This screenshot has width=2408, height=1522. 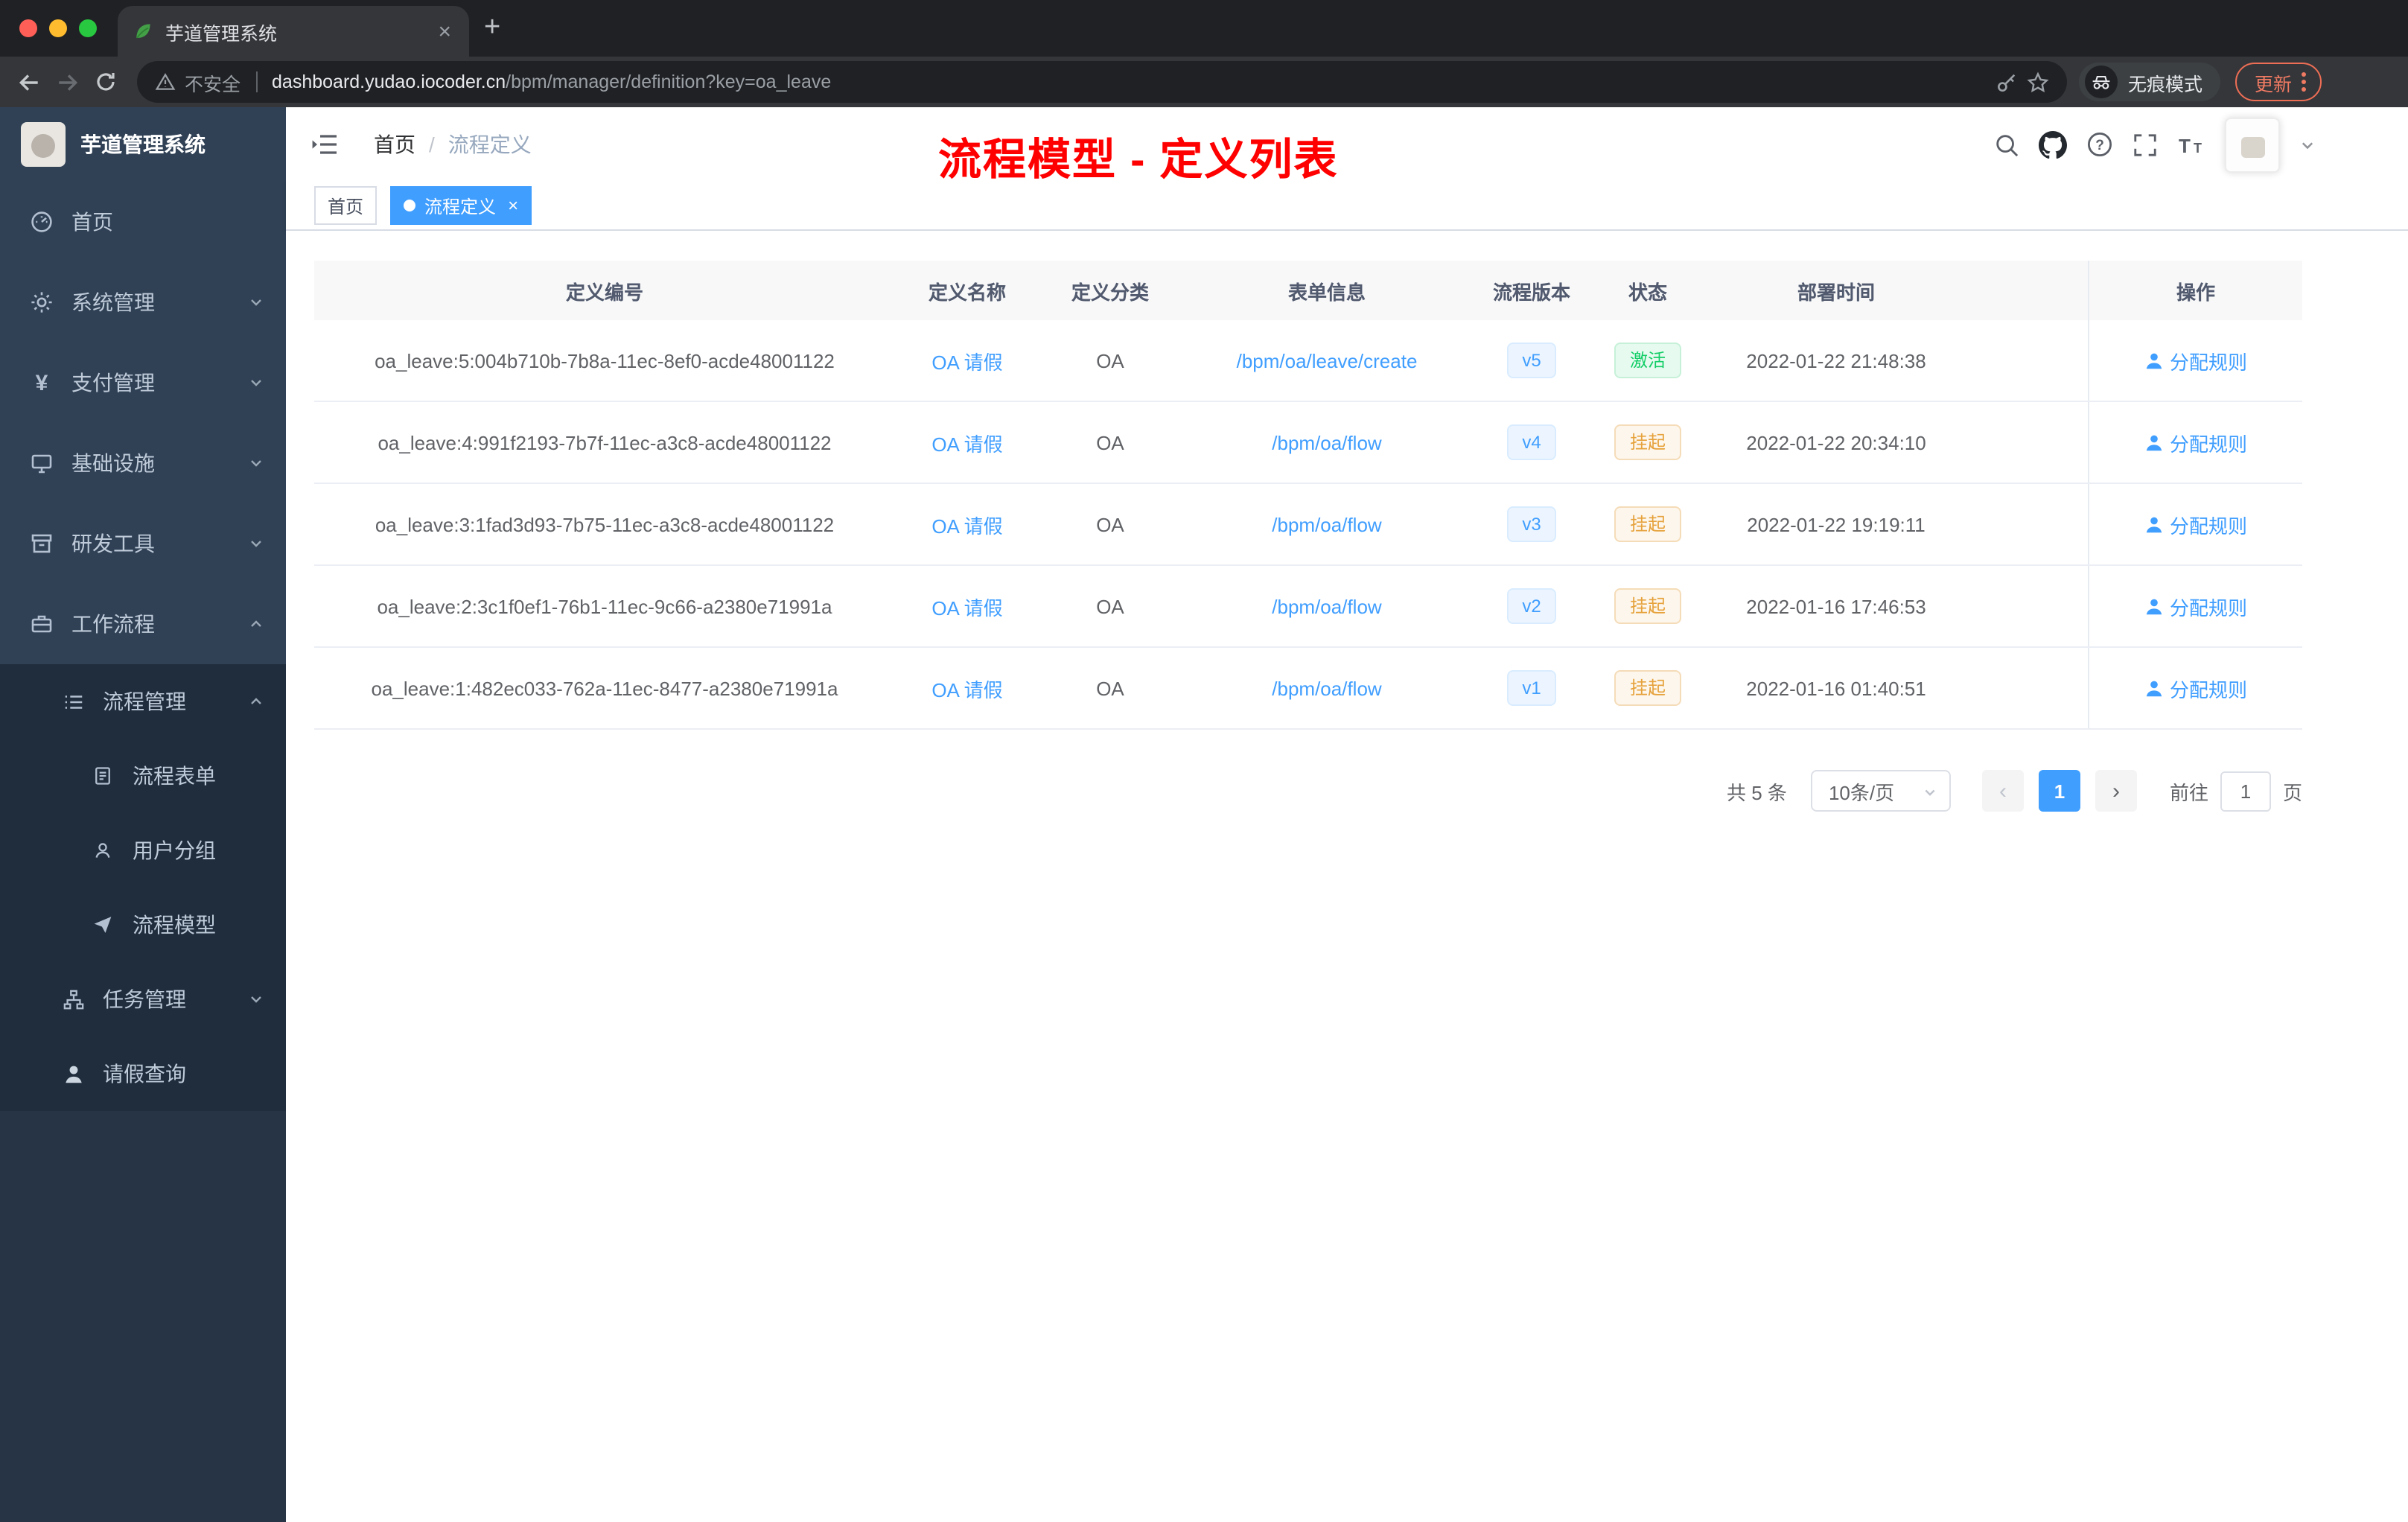 What do you see at coordinates (2099, 144) in the screenshot?
I see `help-icon: ?` at bounding box center [2099, 144].